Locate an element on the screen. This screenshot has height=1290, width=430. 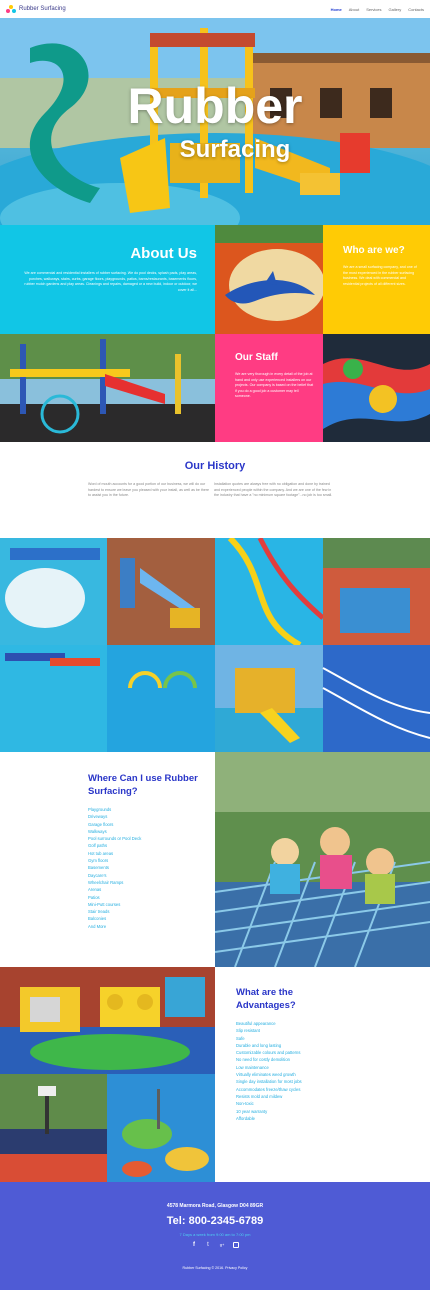
history-title: Our History is located at coordinates (215, 466).